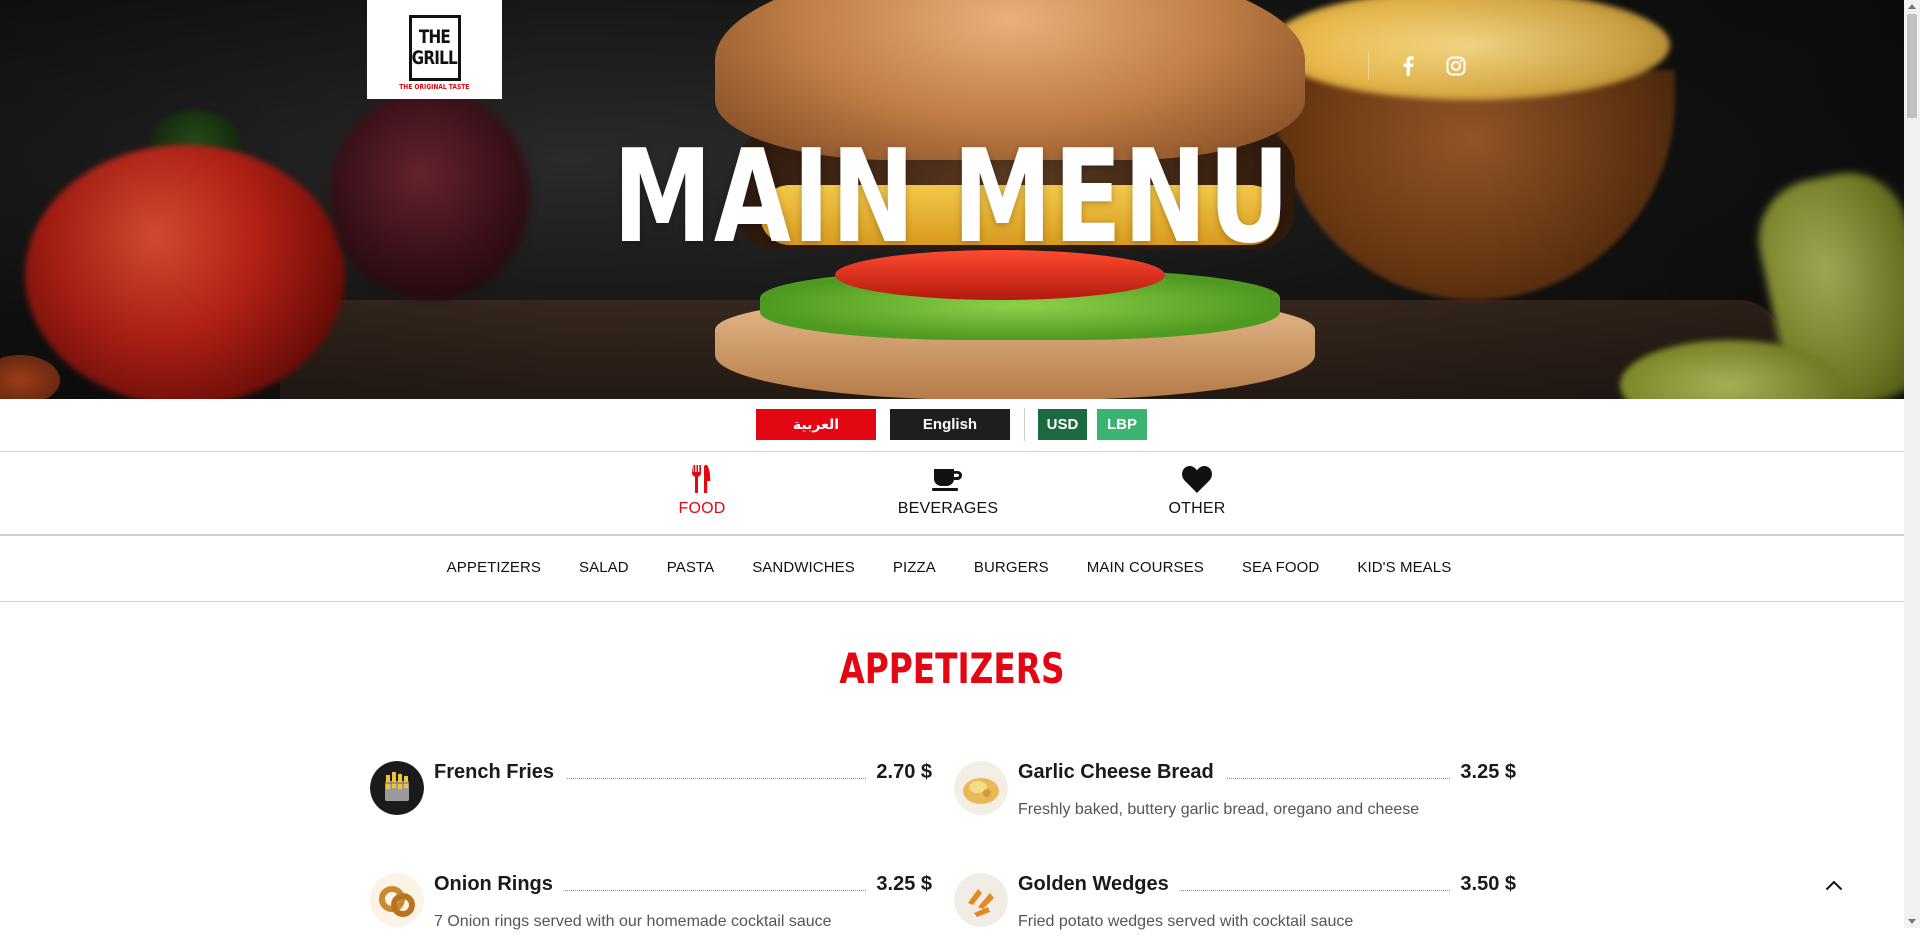 This screenshot has height=943, width=1920. I want to click on instagram-icon, so click(1456, 66).